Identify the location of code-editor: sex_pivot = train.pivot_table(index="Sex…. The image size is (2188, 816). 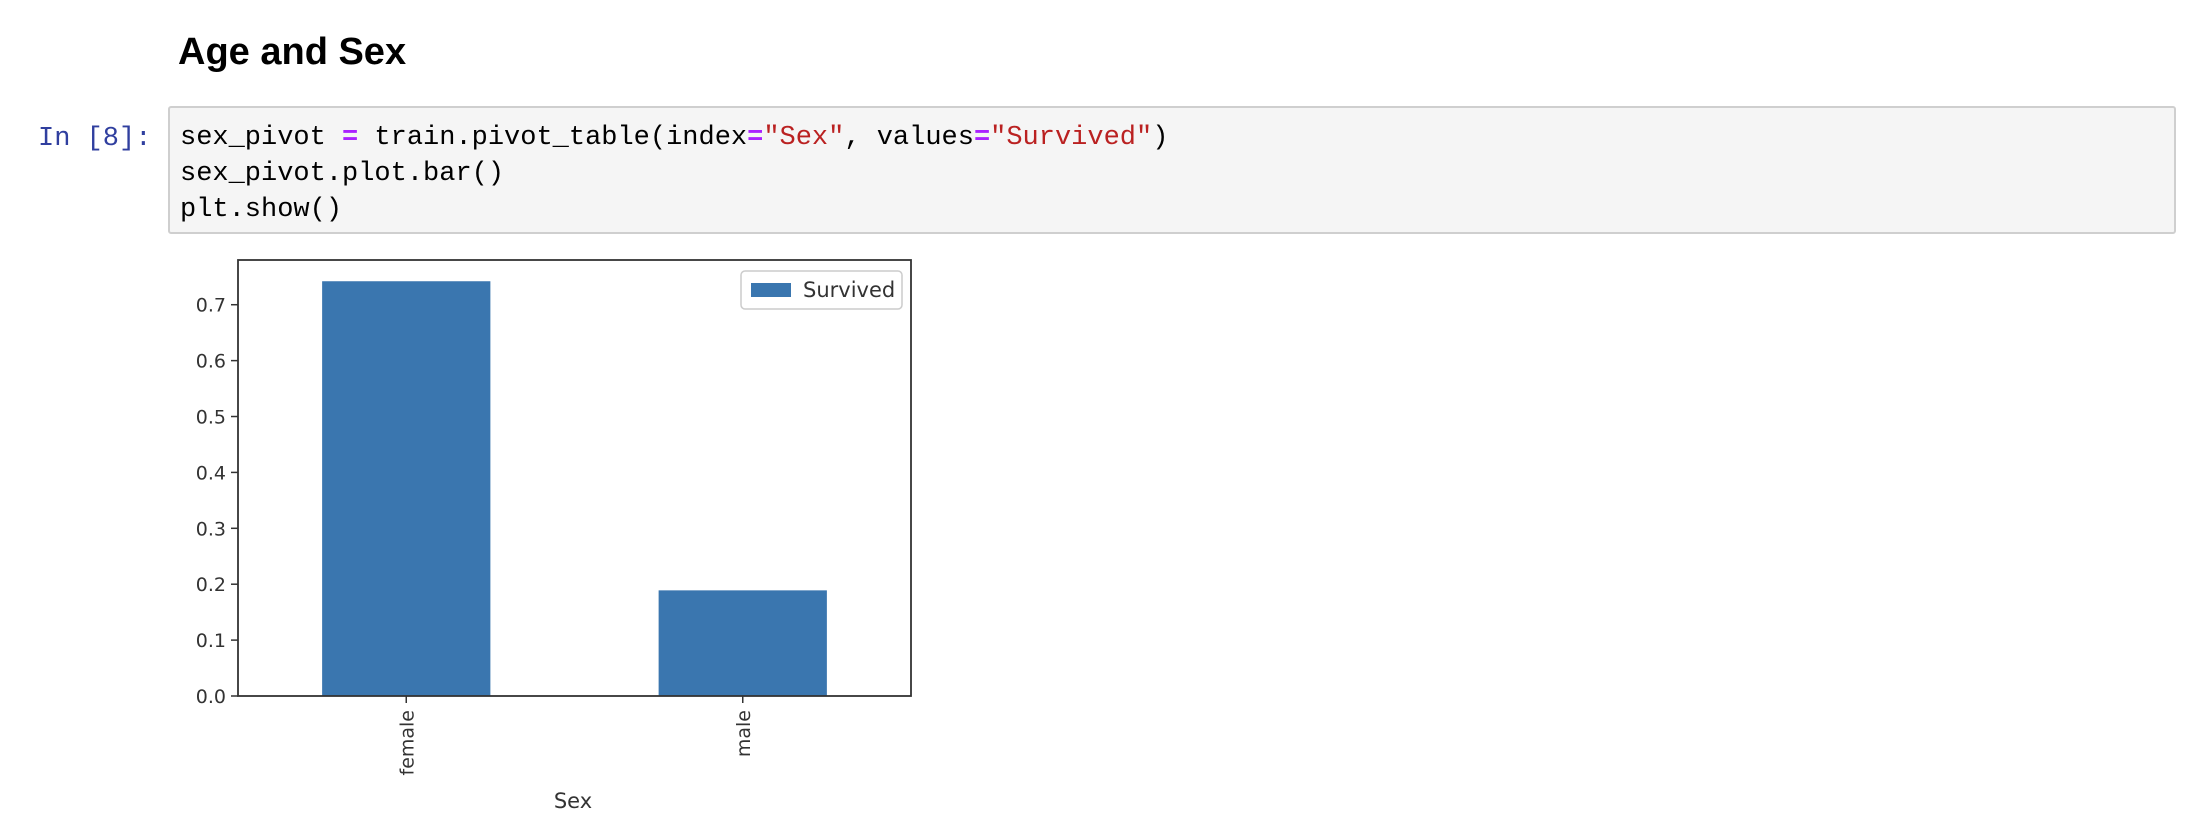
(674, 174).